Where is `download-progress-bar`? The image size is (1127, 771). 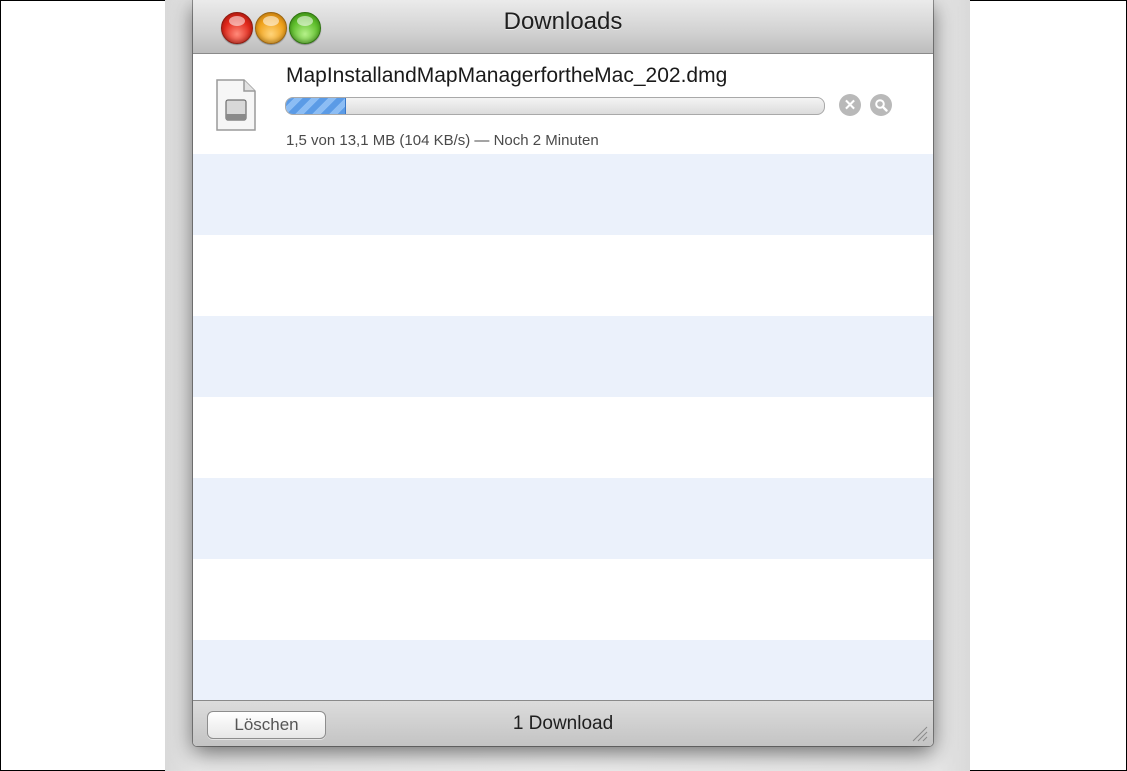
download-progress-bar is located at coordinates (555, 106).